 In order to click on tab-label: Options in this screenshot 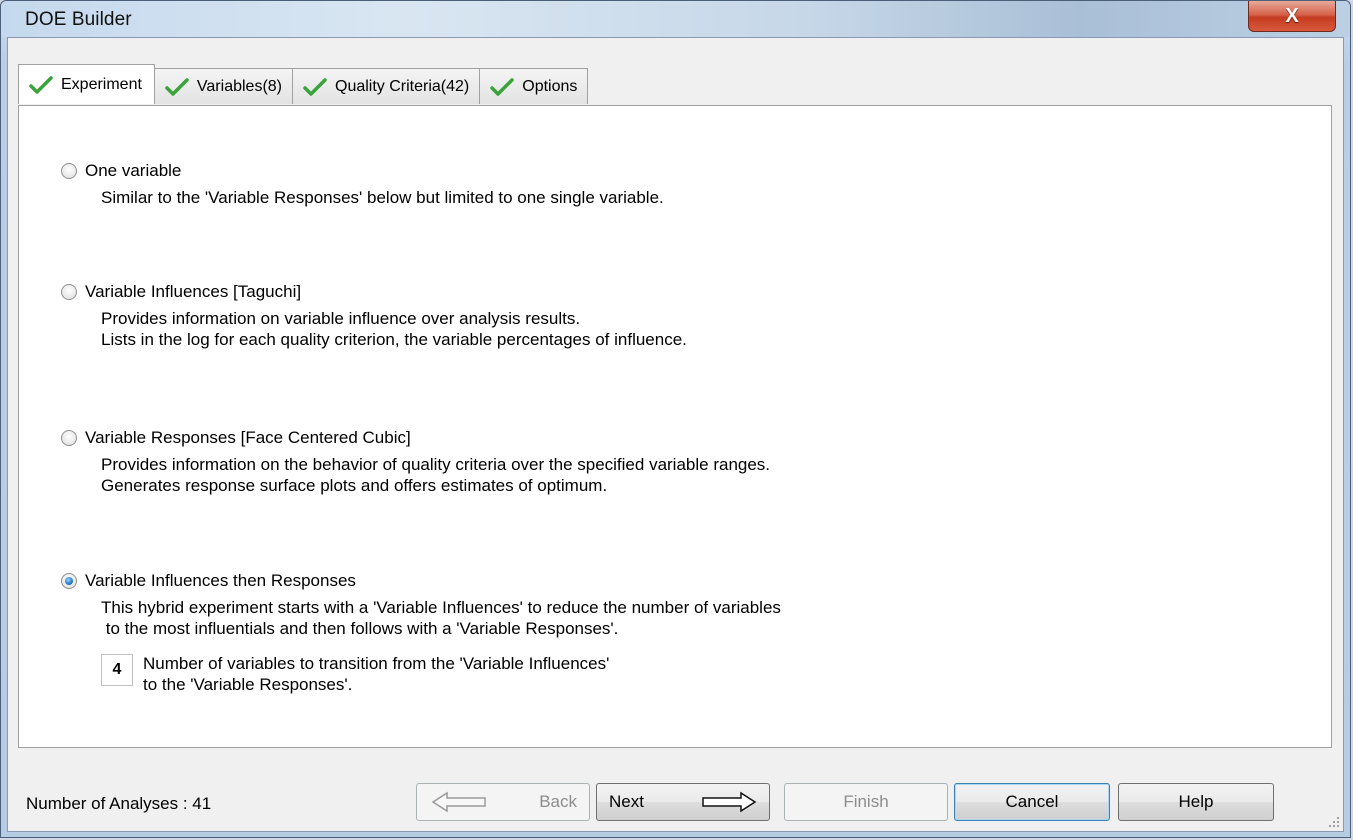, I will do `click(550, 86)`.